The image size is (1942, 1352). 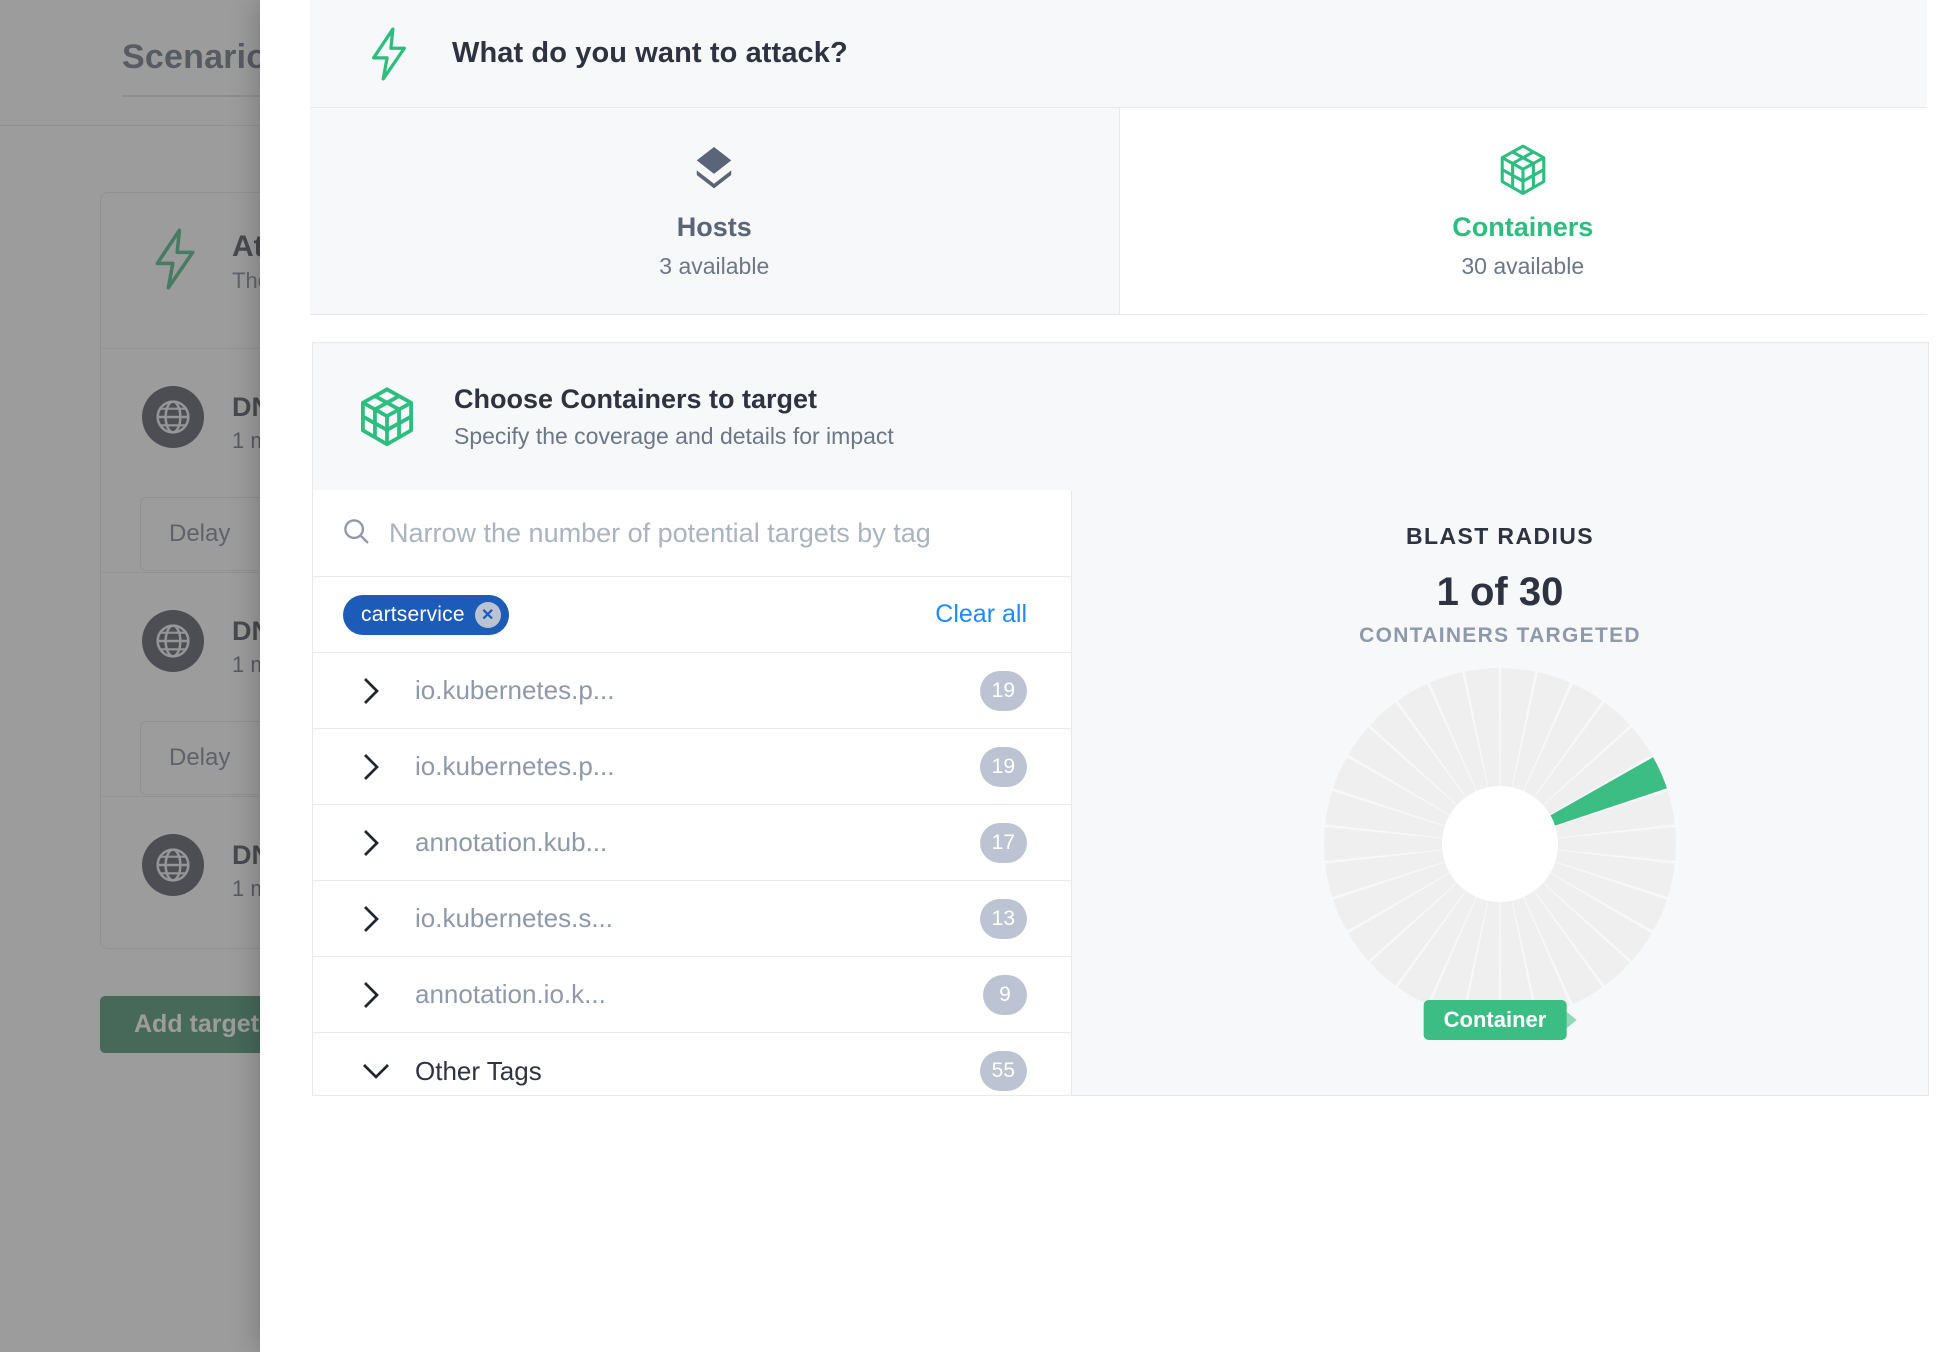 What do you see at coordinates (413, 614) in the screenshot?
I see `chip-label: cartservice` at bounding box center [413, 614].